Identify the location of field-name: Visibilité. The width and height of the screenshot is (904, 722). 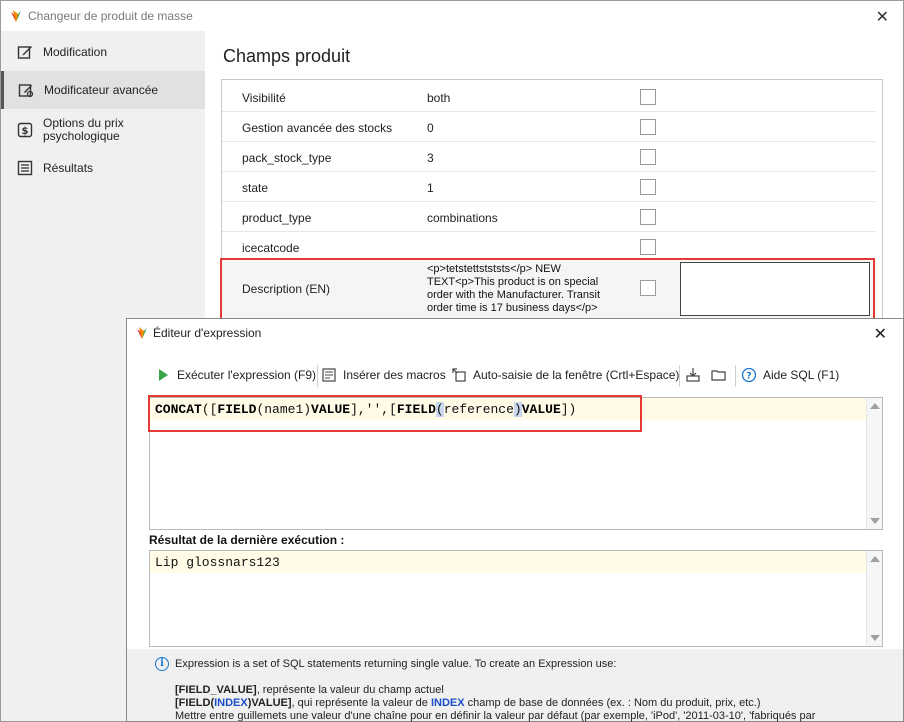
(264, 98).